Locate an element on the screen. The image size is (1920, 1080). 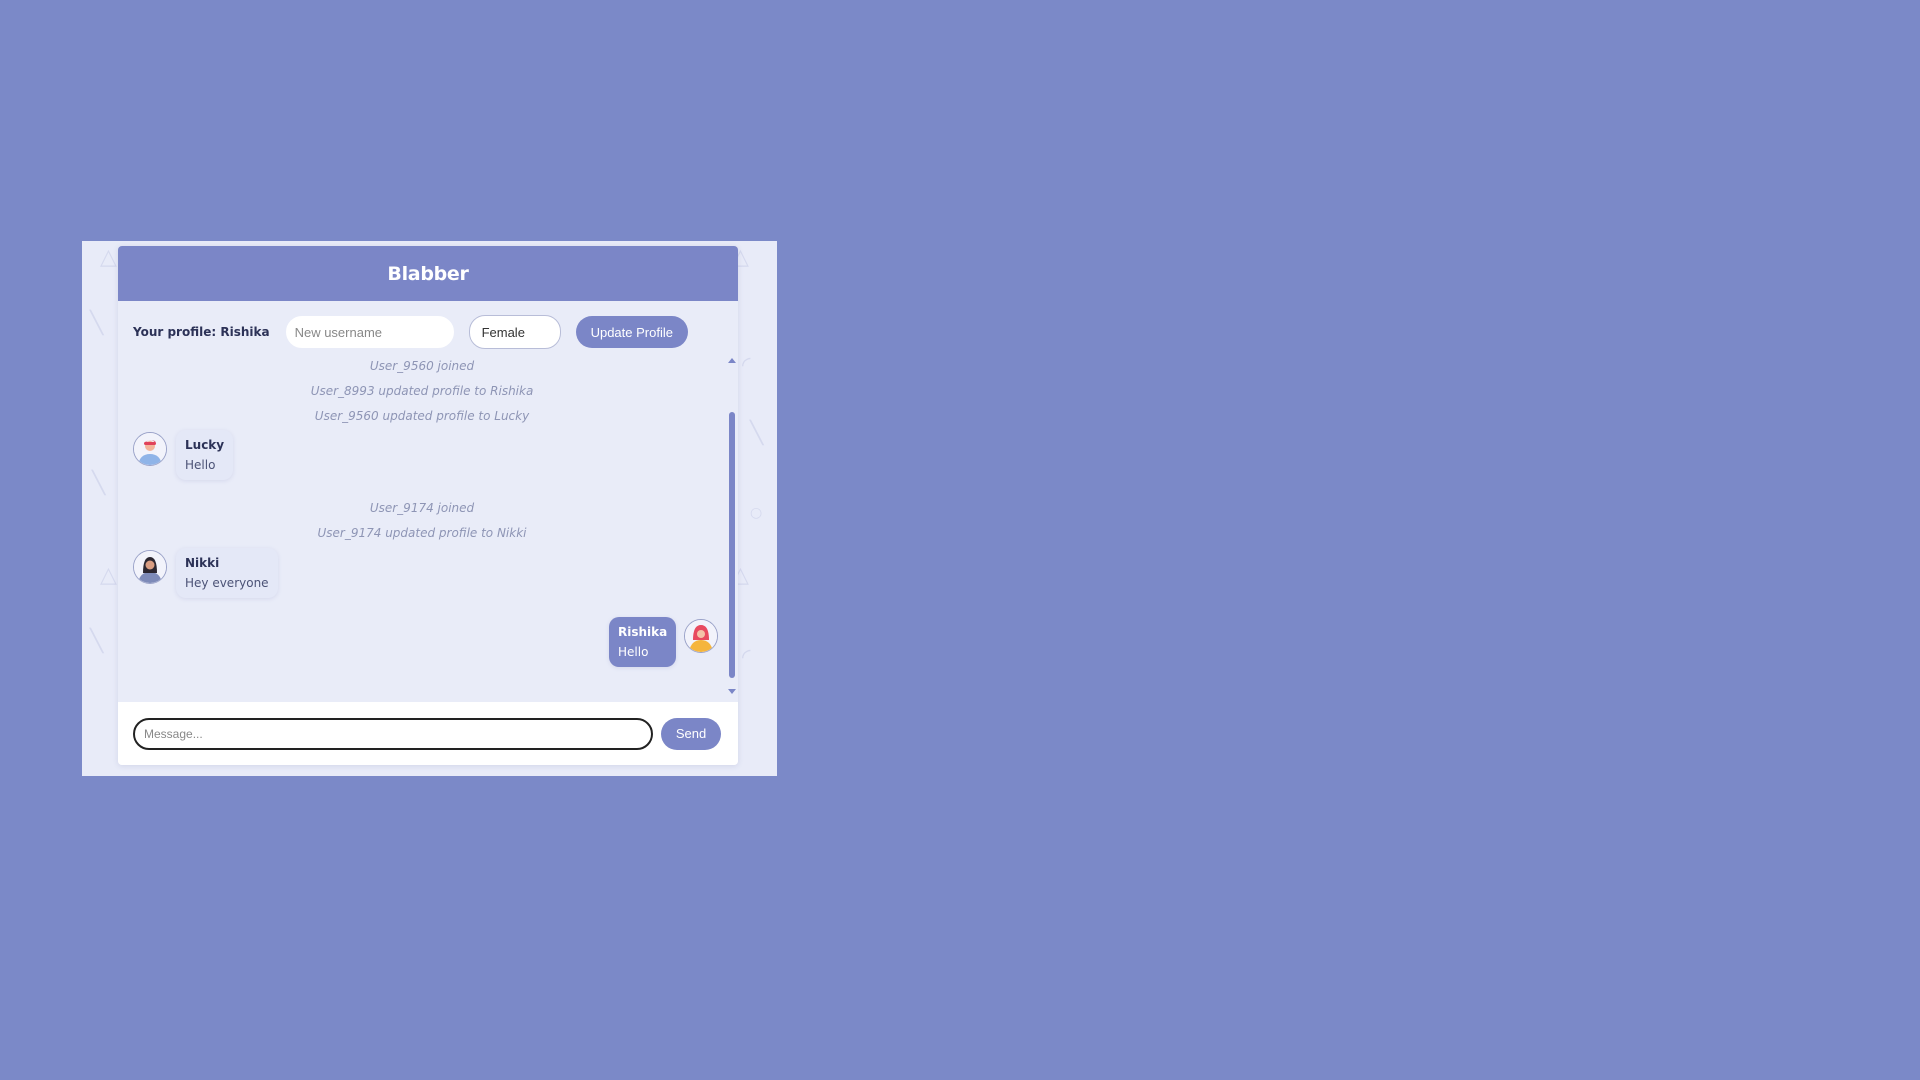
update-profile-button: Update Profile is located at coordinates (631, 332).